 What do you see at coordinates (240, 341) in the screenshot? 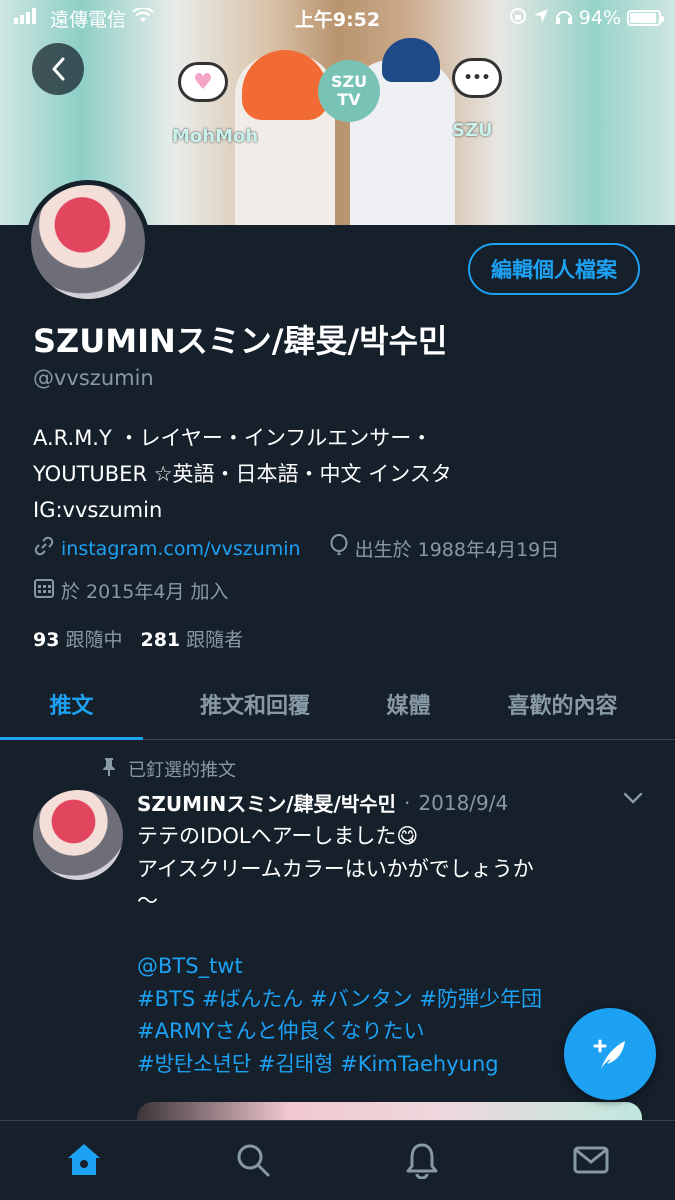
I see `display-name: SZUMINスミン/肆旻/박수민` at bounding box center [240, 341].